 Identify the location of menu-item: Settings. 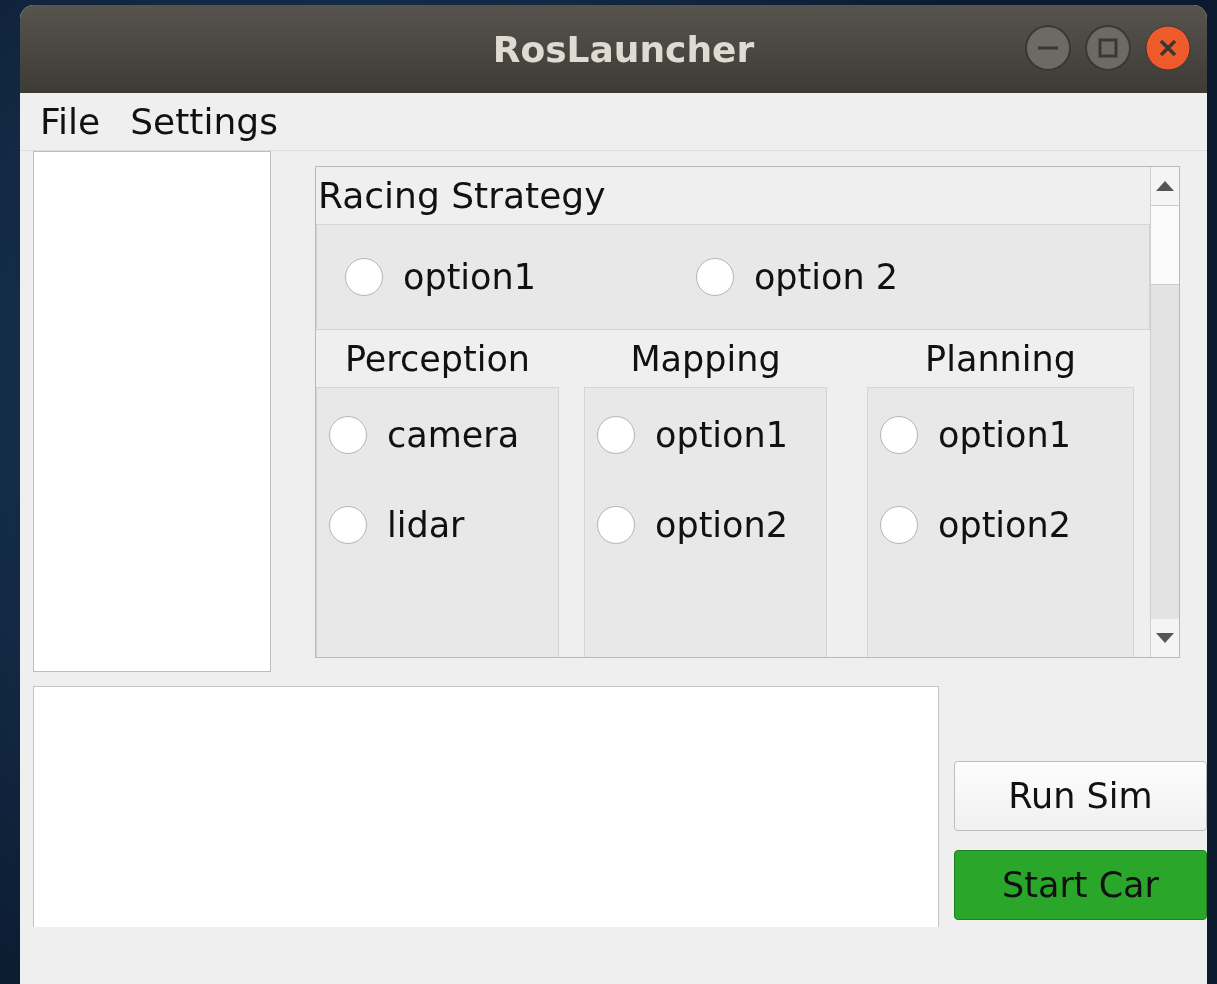
(204, 121).